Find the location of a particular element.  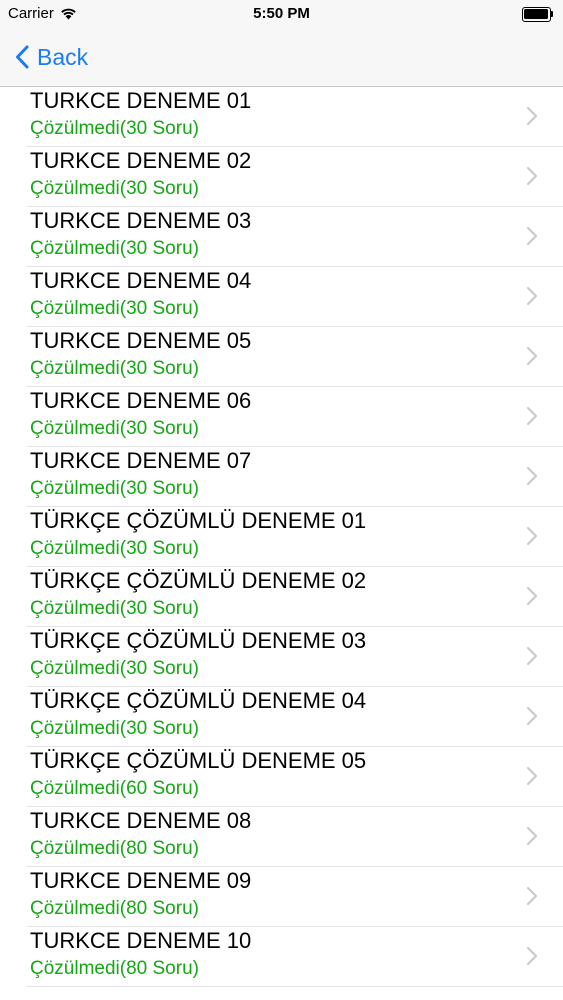

list-item: TURKCE DENEME 01 Çözülmedi(30 Soru) is located at coordinates (295, 117).